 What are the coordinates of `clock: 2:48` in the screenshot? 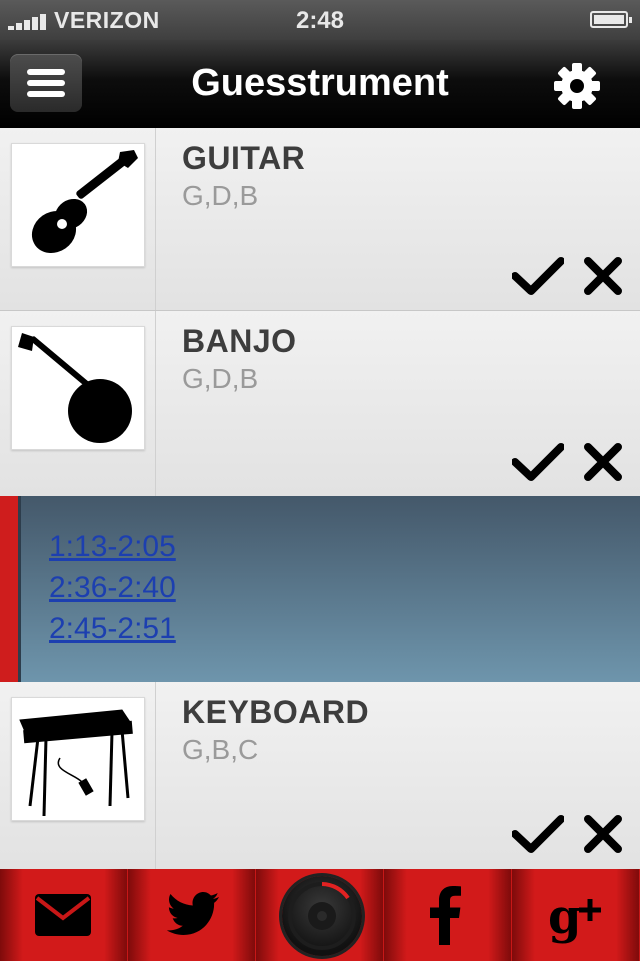 It's located at (320, 20).